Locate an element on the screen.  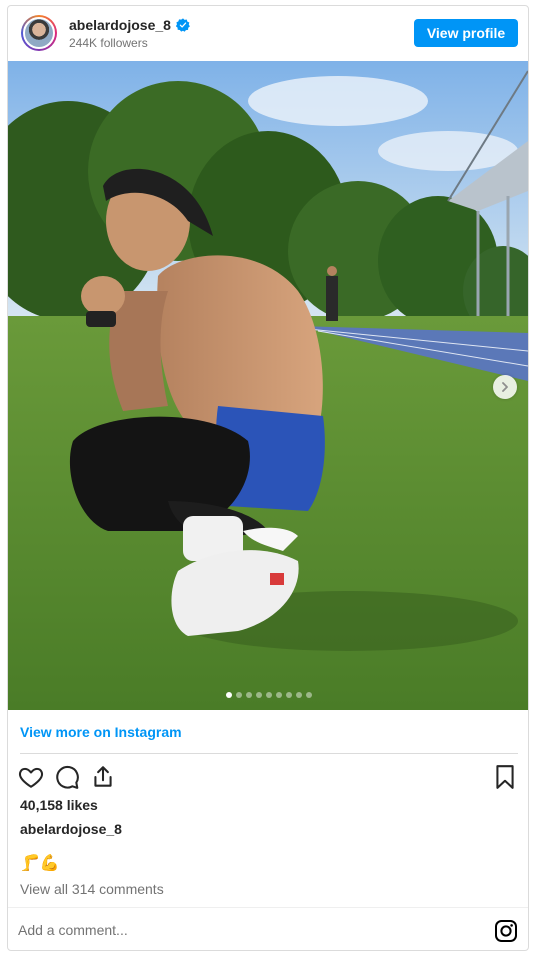
next-slide-button is located at coordinates (505, 387).